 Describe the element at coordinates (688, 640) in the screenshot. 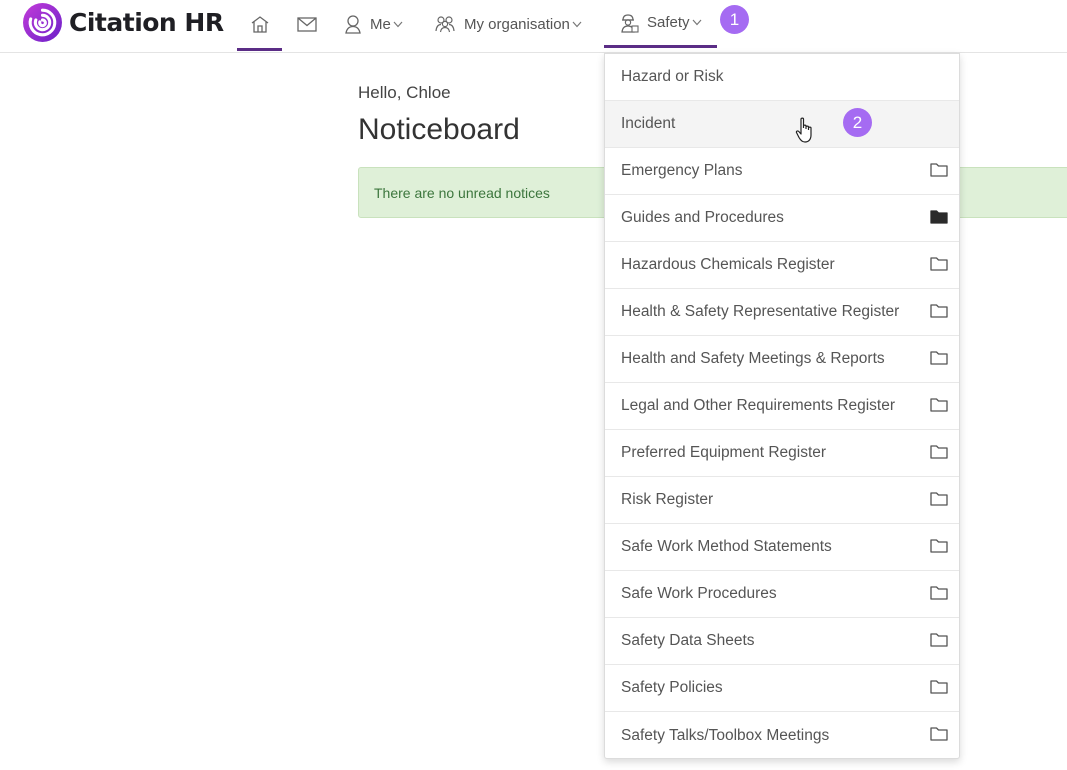

I see `safety-menu-item-label: Safety Data Sheets` at that location.